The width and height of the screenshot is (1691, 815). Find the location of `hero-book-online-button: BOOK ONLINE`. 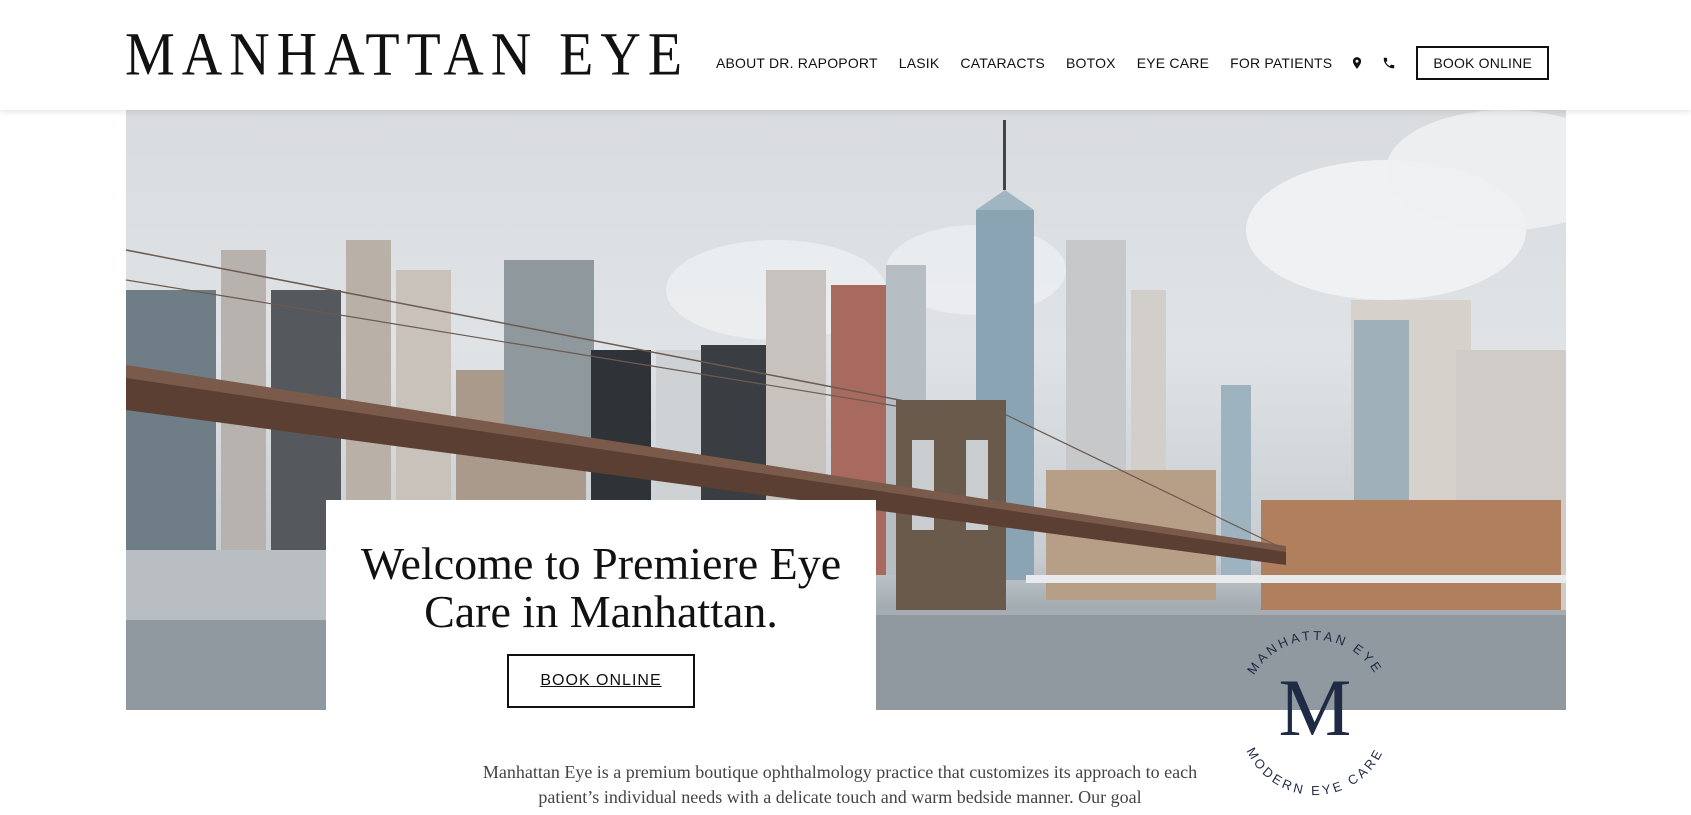

hero-book-online-button: BOOK ONLINE is located at coordinates (601, 681).